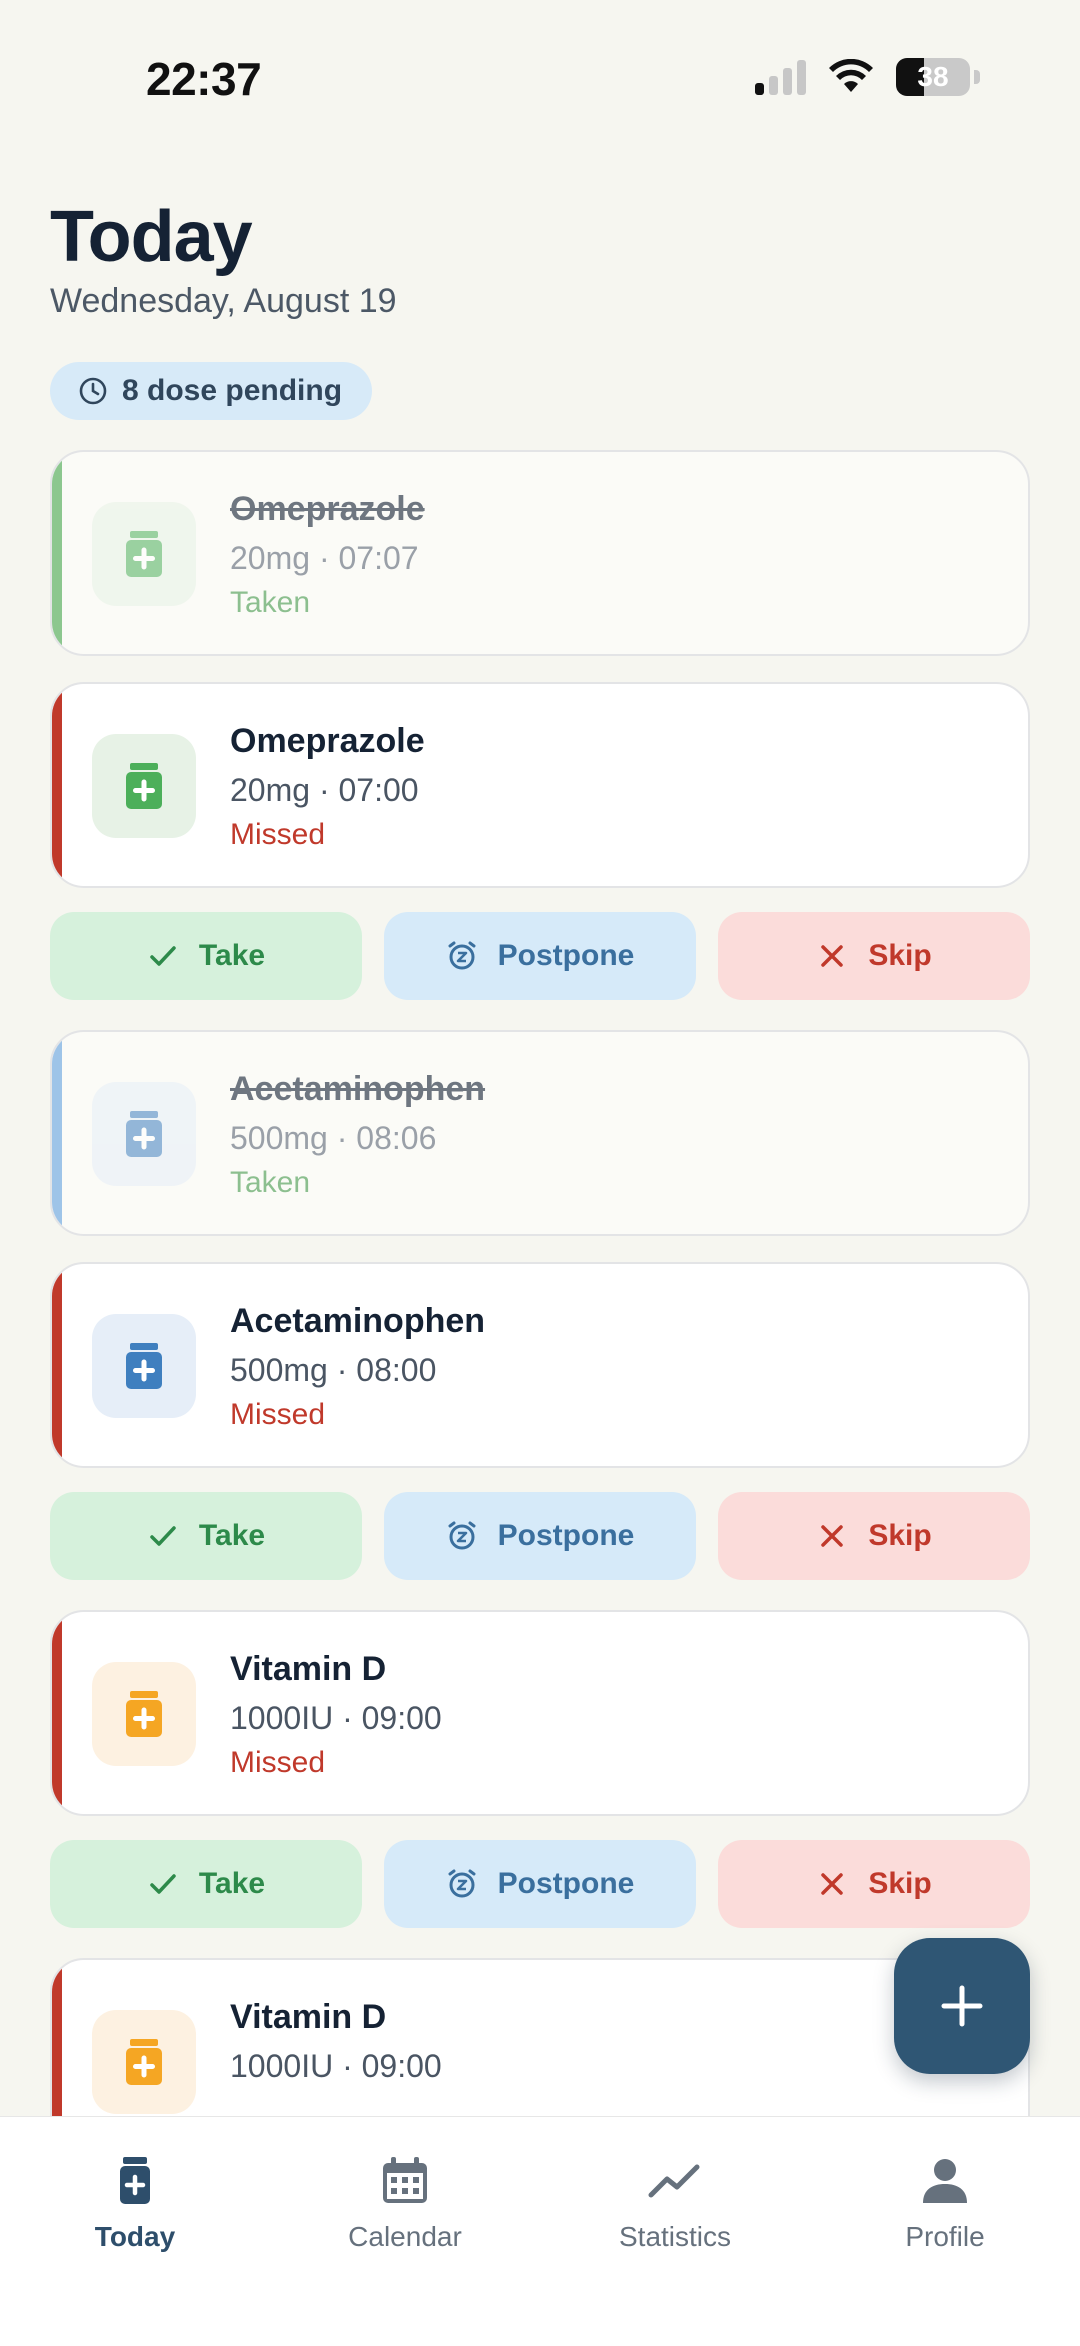 The width and height of the screenshot is (1080, 2346). I want to click on pending-badge-label: 8 dose pending, so click(232, 390).